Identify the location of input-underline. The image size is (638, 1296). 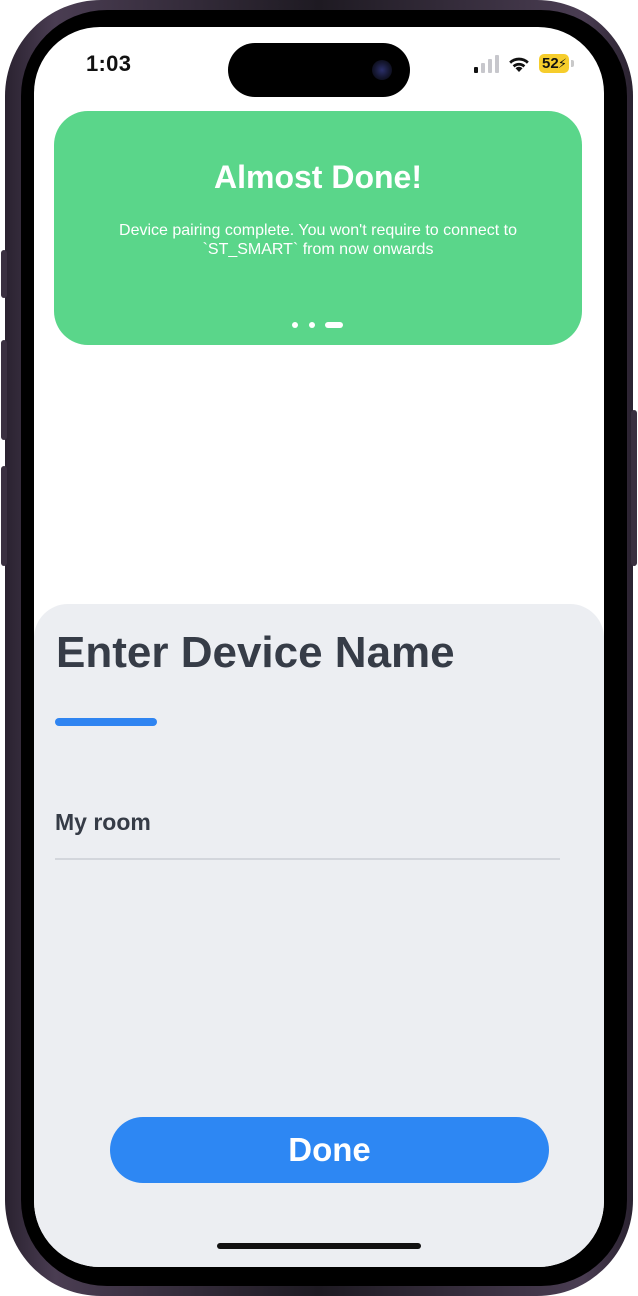
(307, 859).